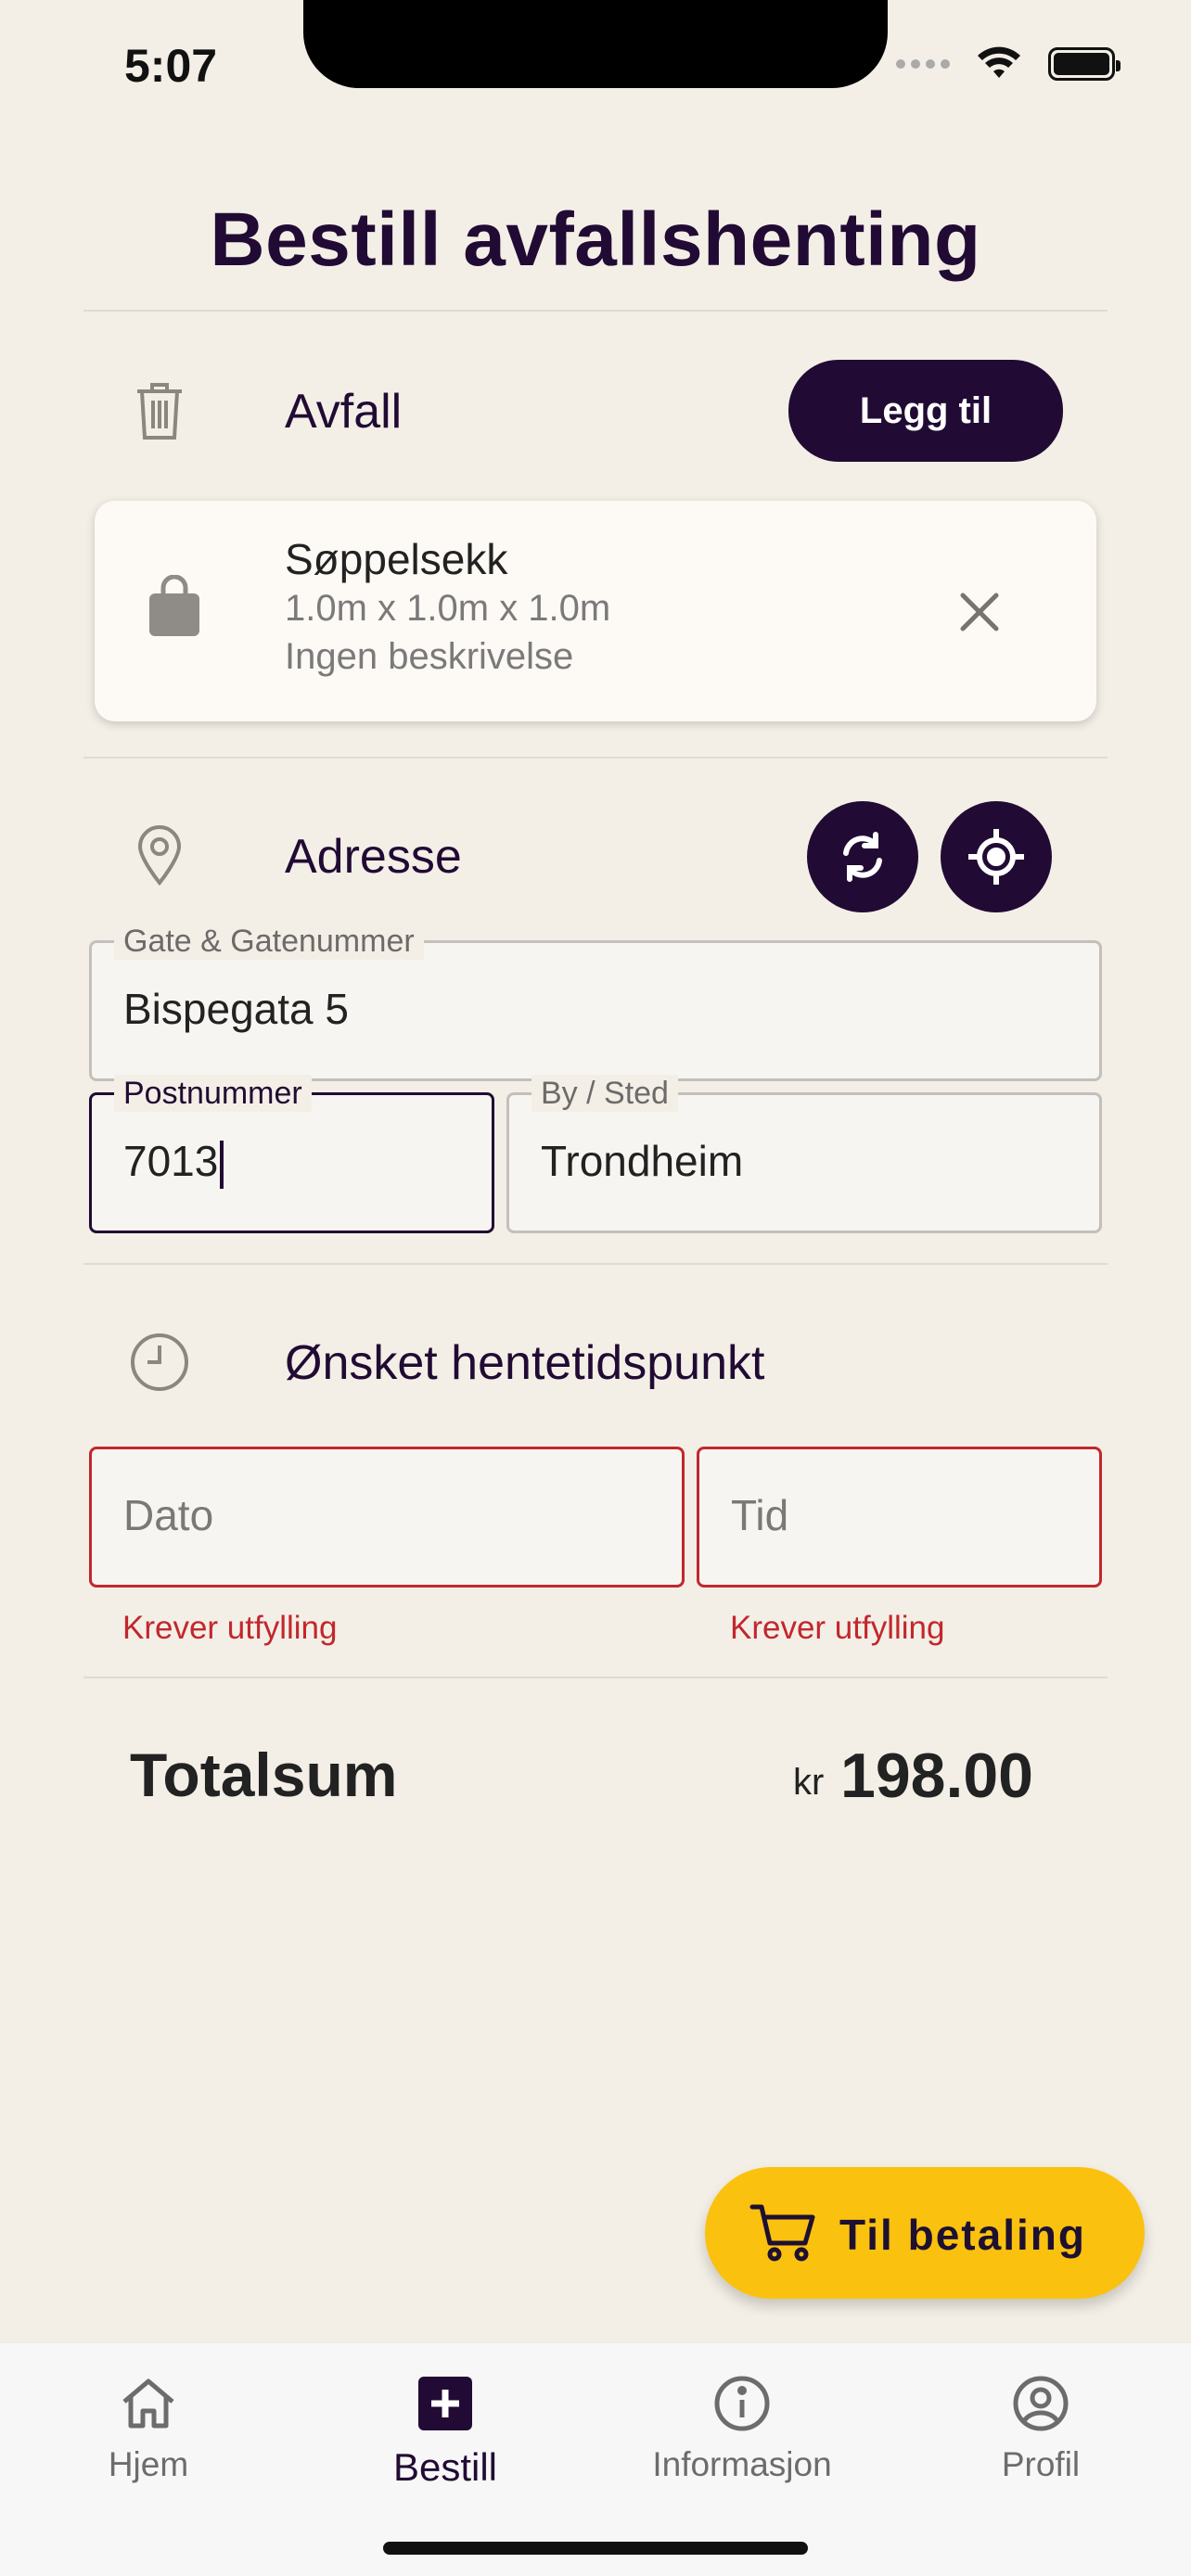 This screenshot has height=2576, width=1191. I want to click on date-error-text: Krever utfylling, so click(230, 1628).